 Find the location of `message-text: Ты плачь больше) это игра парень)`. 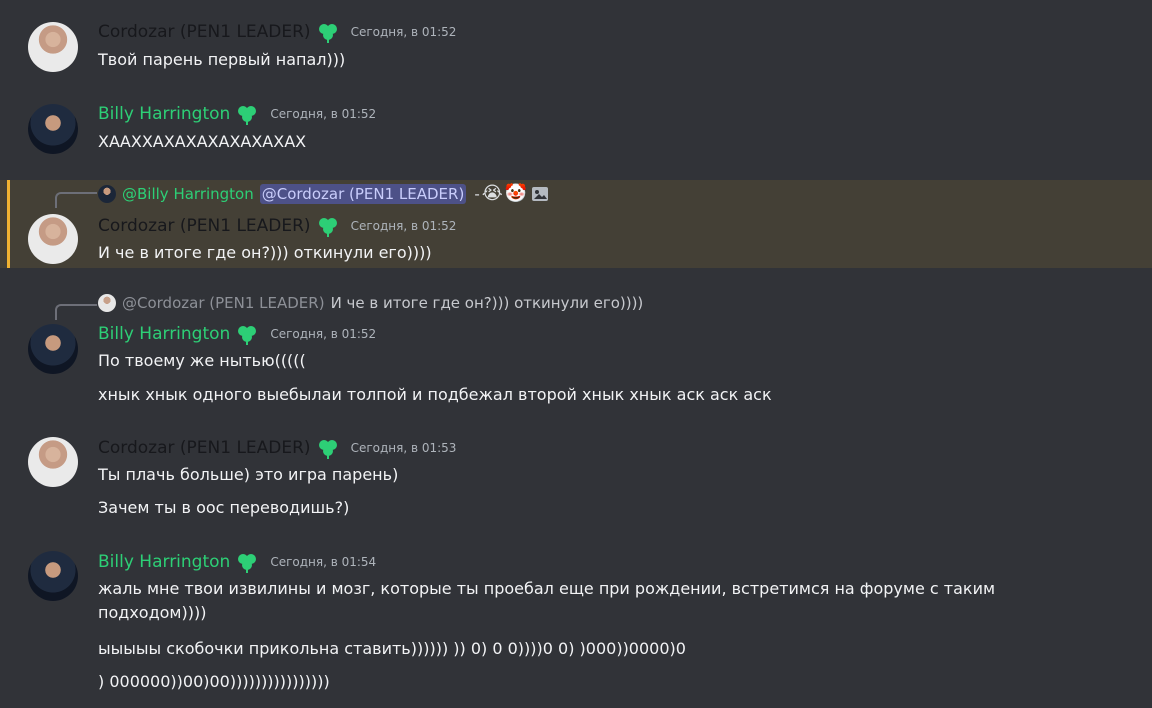

message-text: Ты плачь больше) это игра парень) is located at coordinates (248, 474).